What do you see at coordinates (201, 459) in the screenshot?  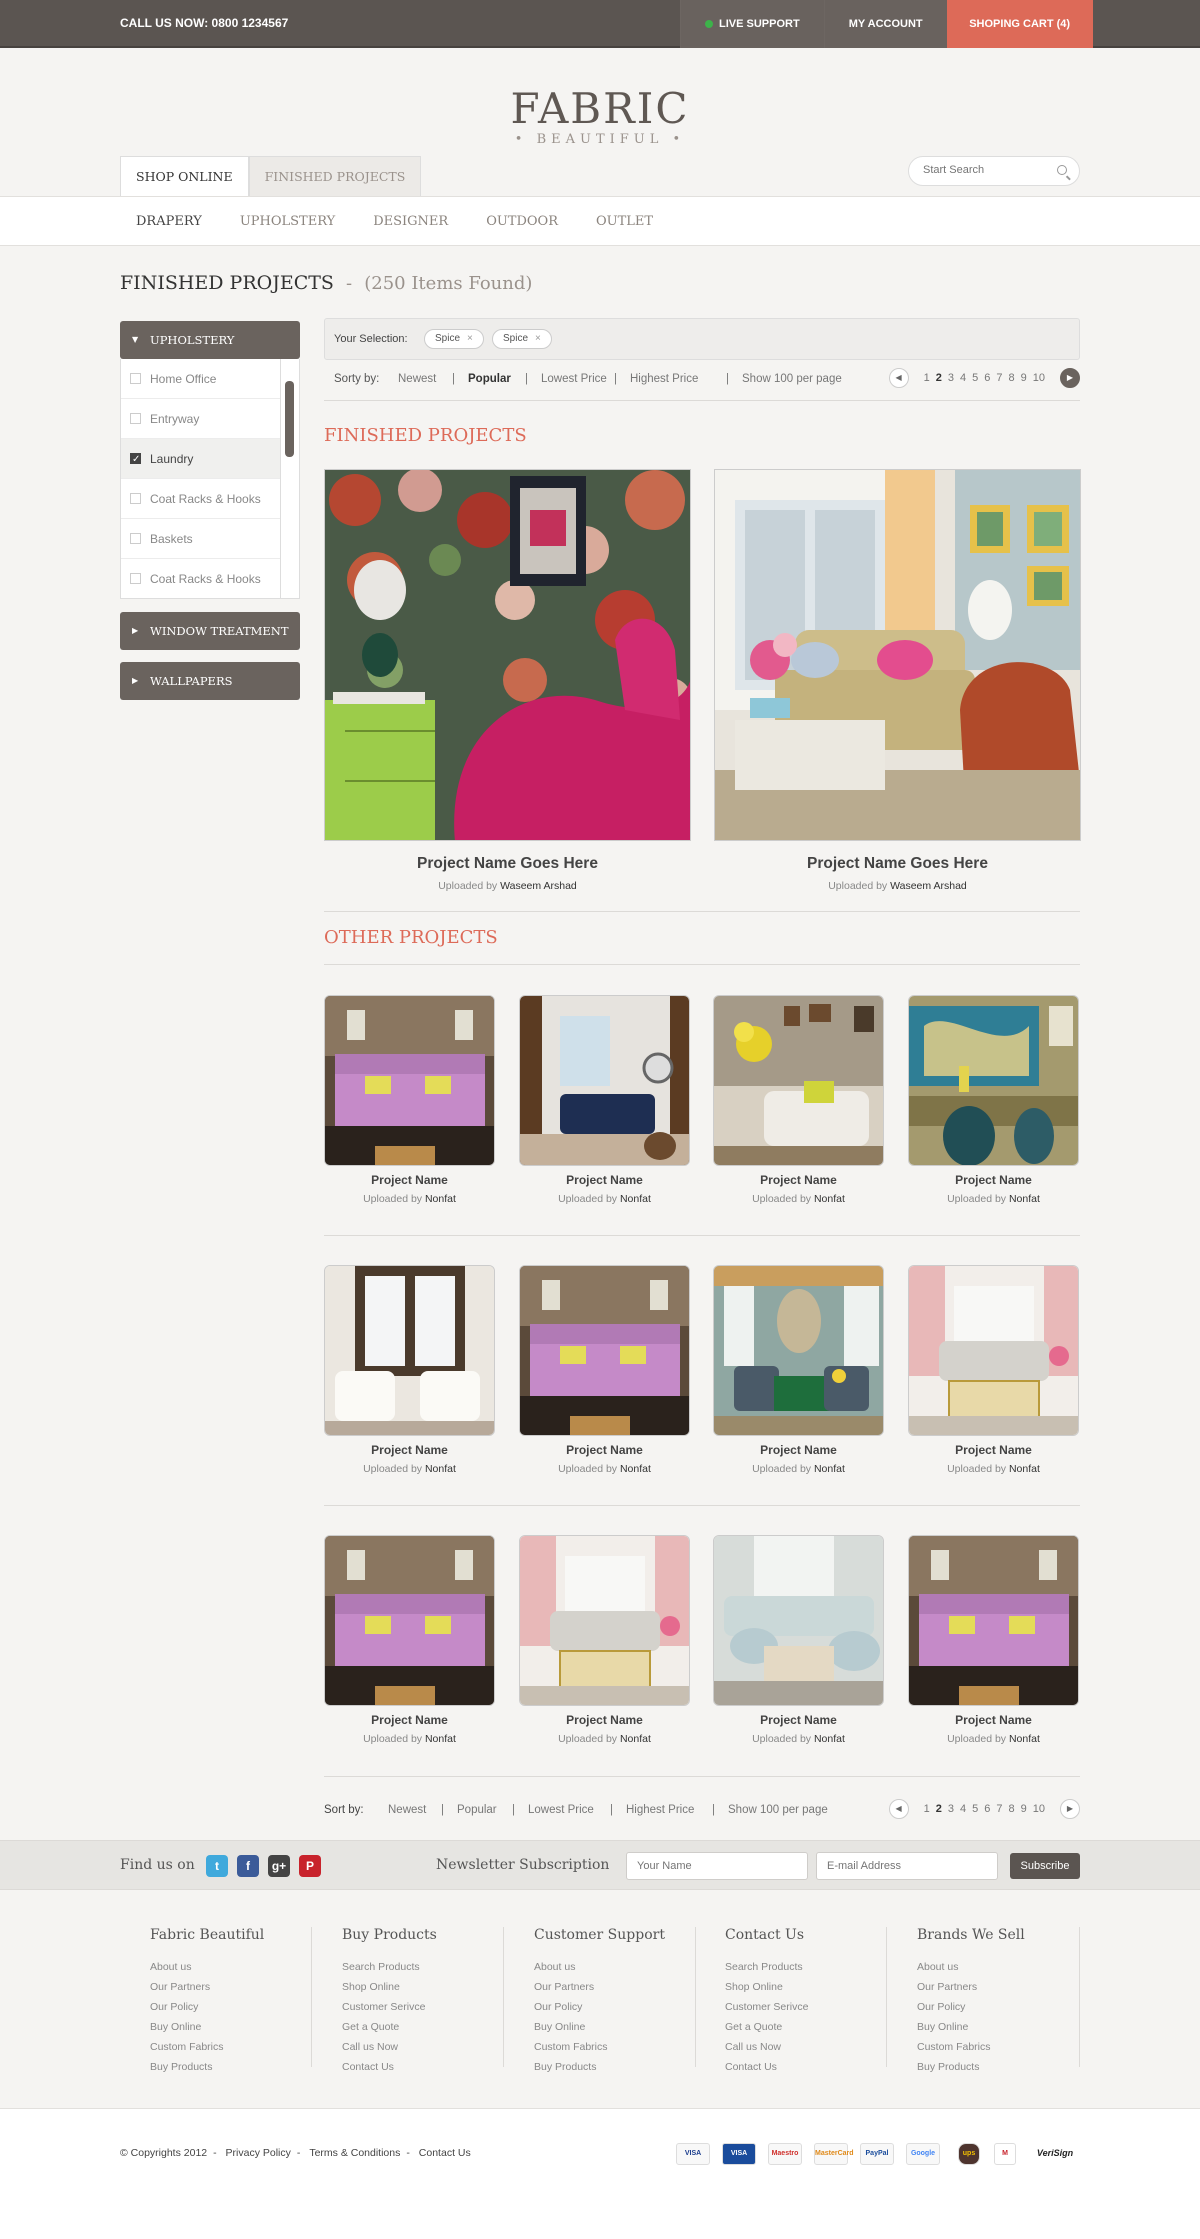 I see `sidebar-item-laundry: Laundry` at bounding box center [201, 459].